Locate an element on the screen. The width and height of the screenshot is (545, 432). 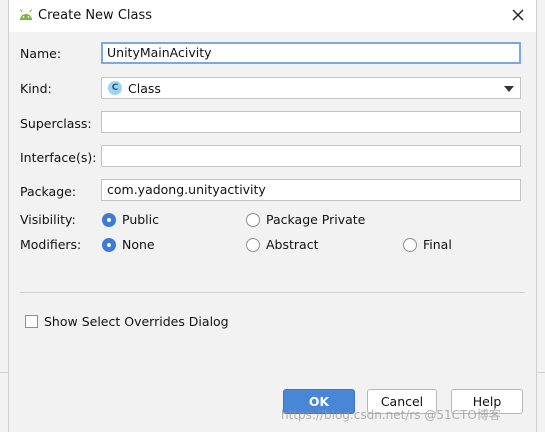
modifiers-abstract-label: Abstract is located at coordinates (292, 244).